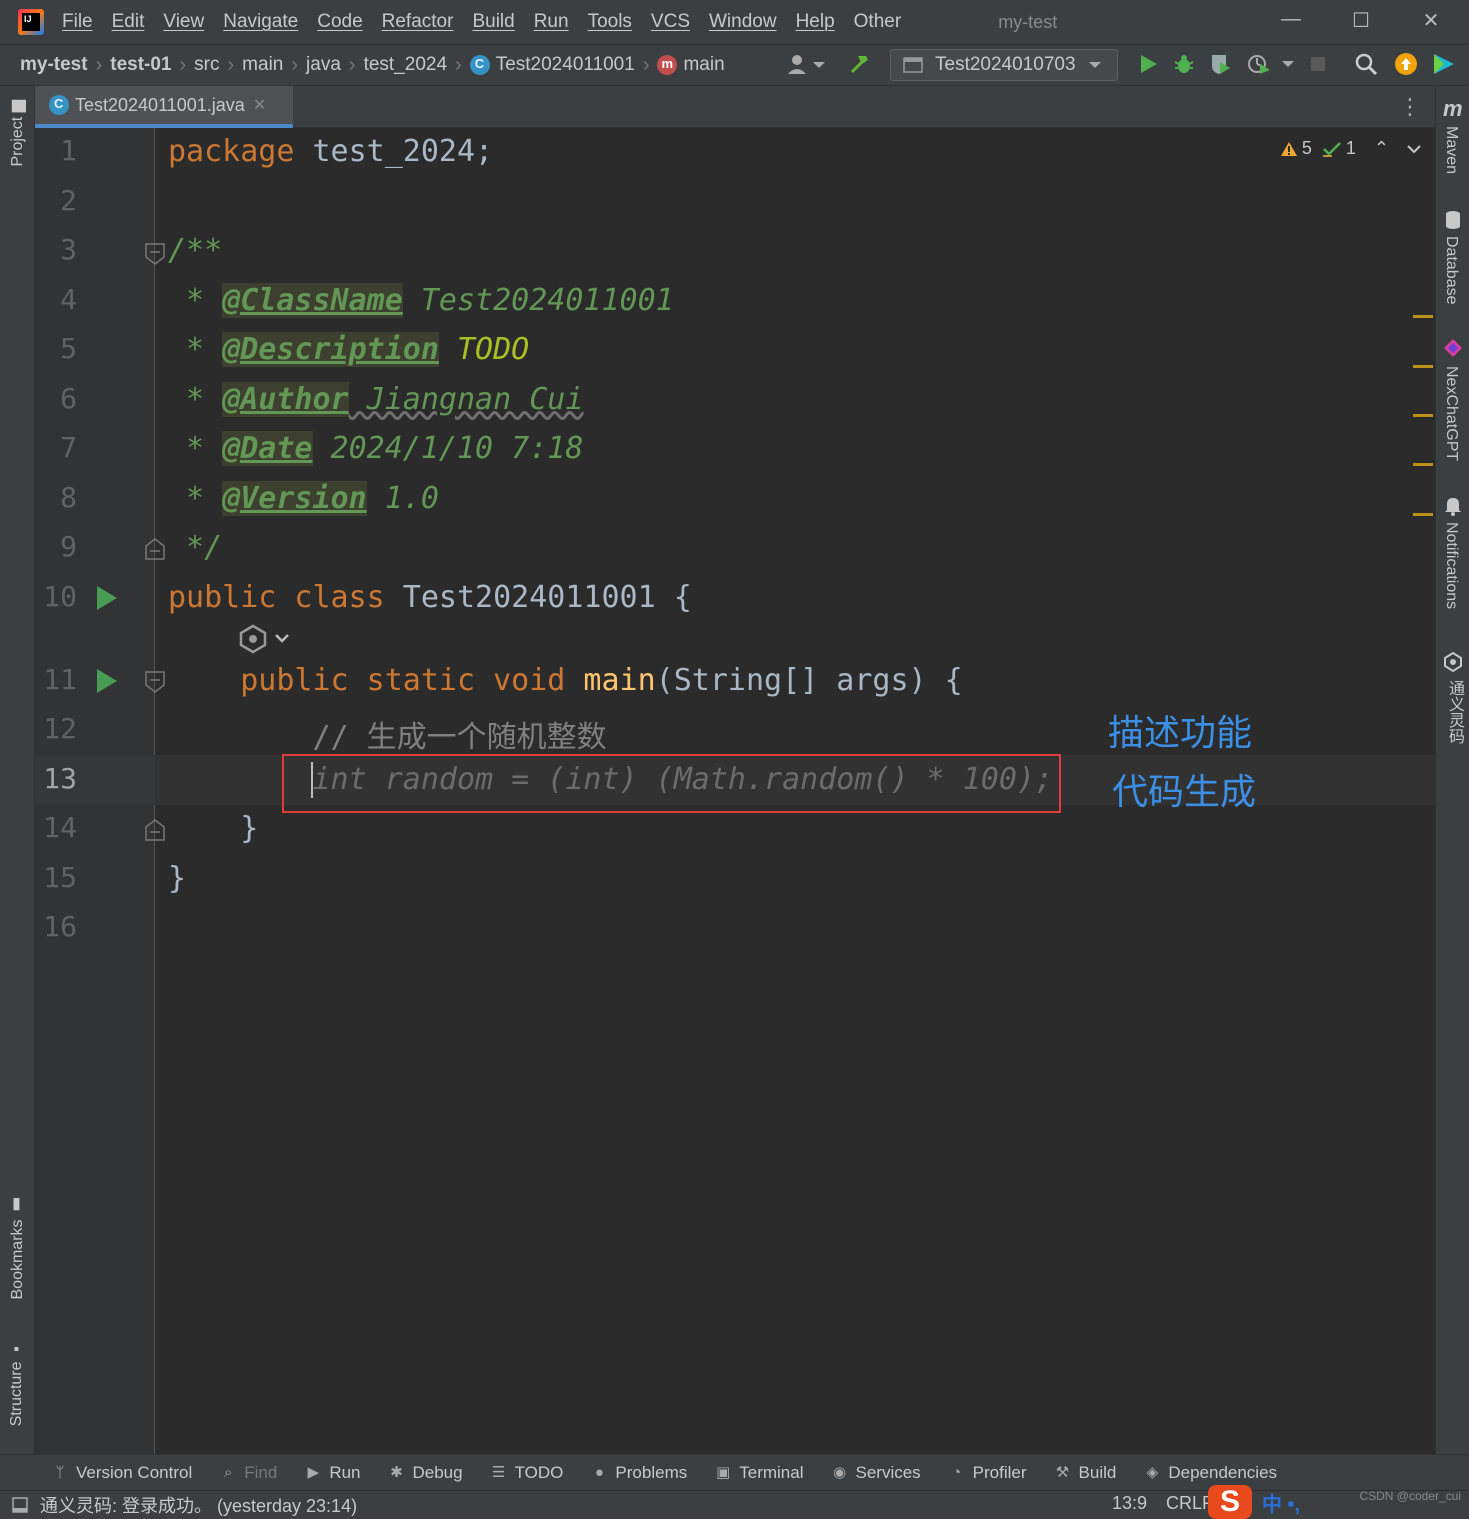 The image size is (1469, 1519). What do you see at coordinates (259, 105) in the screenshot?
I see `tab-close-icon: ✕` at bounding box center [259, 105].